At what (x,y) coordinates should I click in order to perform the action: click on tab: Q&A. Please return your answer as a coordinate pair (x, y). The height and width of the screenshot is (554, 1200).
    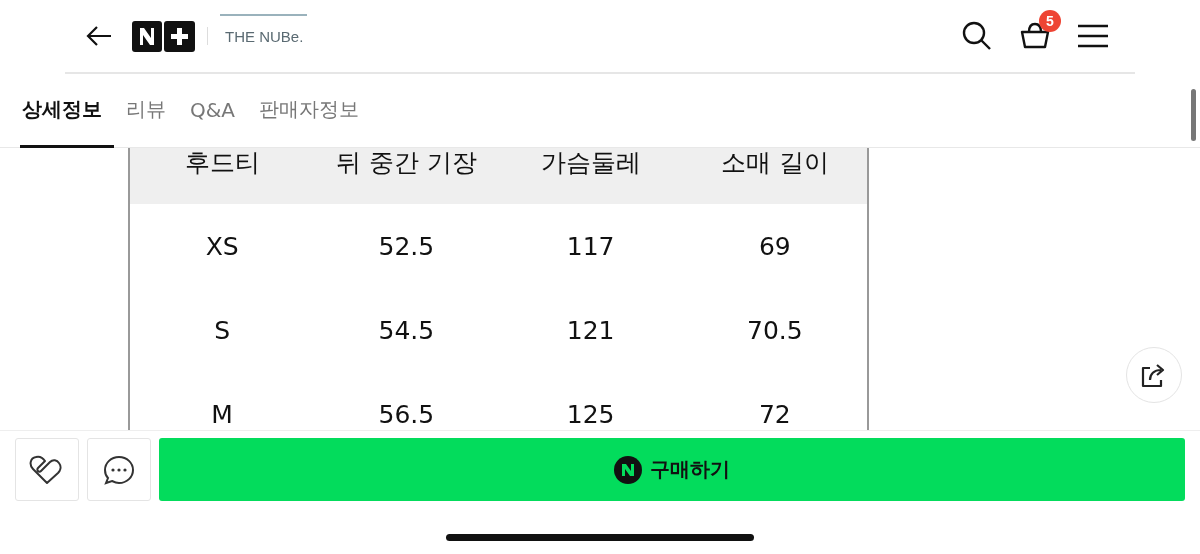
    Looking at the image, I should click on (213, 111).